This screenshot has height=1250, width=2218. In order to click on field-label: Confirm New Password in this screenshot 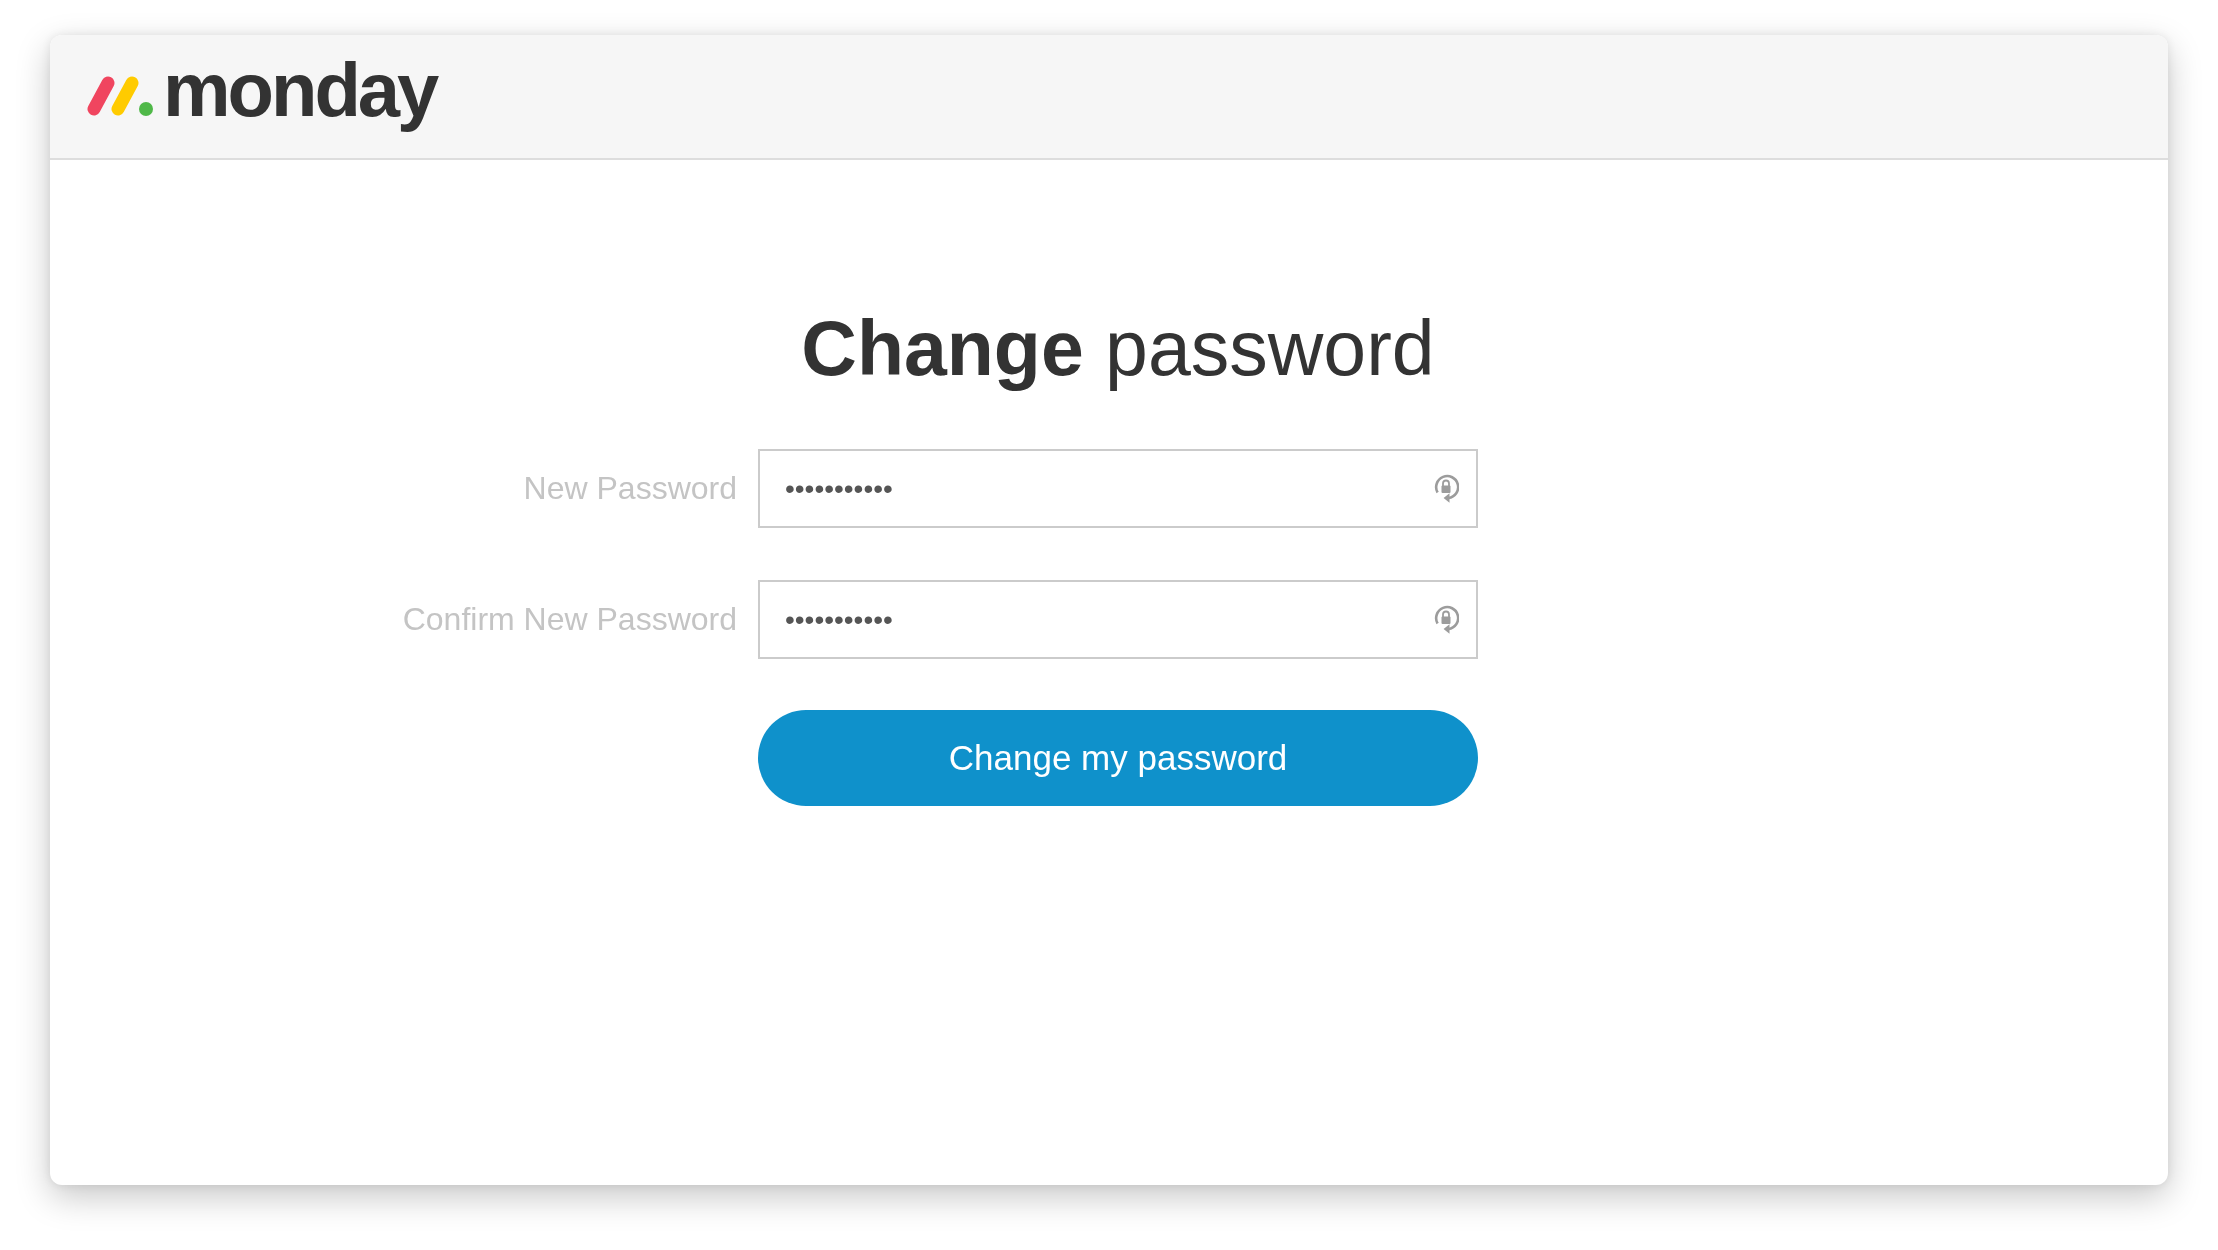, I will do `click(569, 619)`.